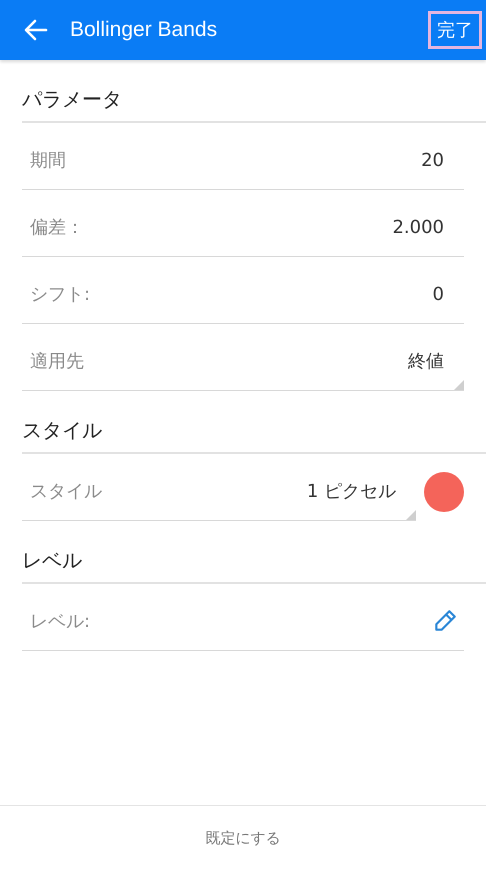 This screenshot has height=871, width=486. I want to click on field-label: 適用先, so click(57, 361).